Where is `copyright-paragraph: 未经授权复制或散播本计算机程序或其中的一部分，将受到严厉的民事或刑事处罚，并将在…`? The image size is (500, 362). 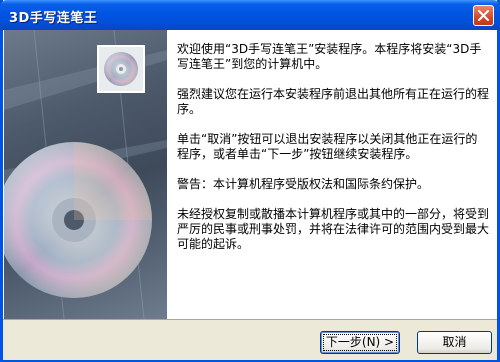 copyright-paragraph: 未经授权复制或散播本计算机程序或其中的一部分，将受到严厉的民事或刑事处罚，并将在… is located at coordinates (333, 229).